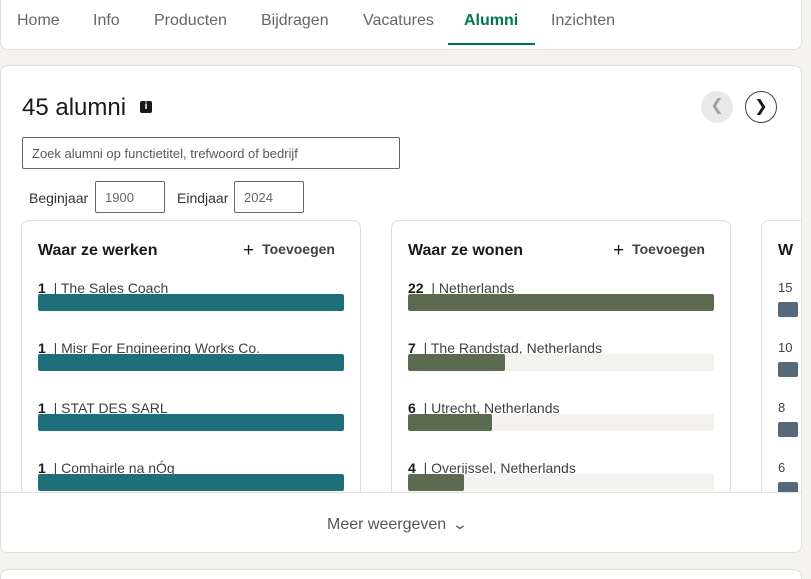 The image size is (811, 579). What do you see at coordinates (460, 524) in the screenshot?
I see `chevron-down-icon: ⌄` at bounding box center [460, 524].